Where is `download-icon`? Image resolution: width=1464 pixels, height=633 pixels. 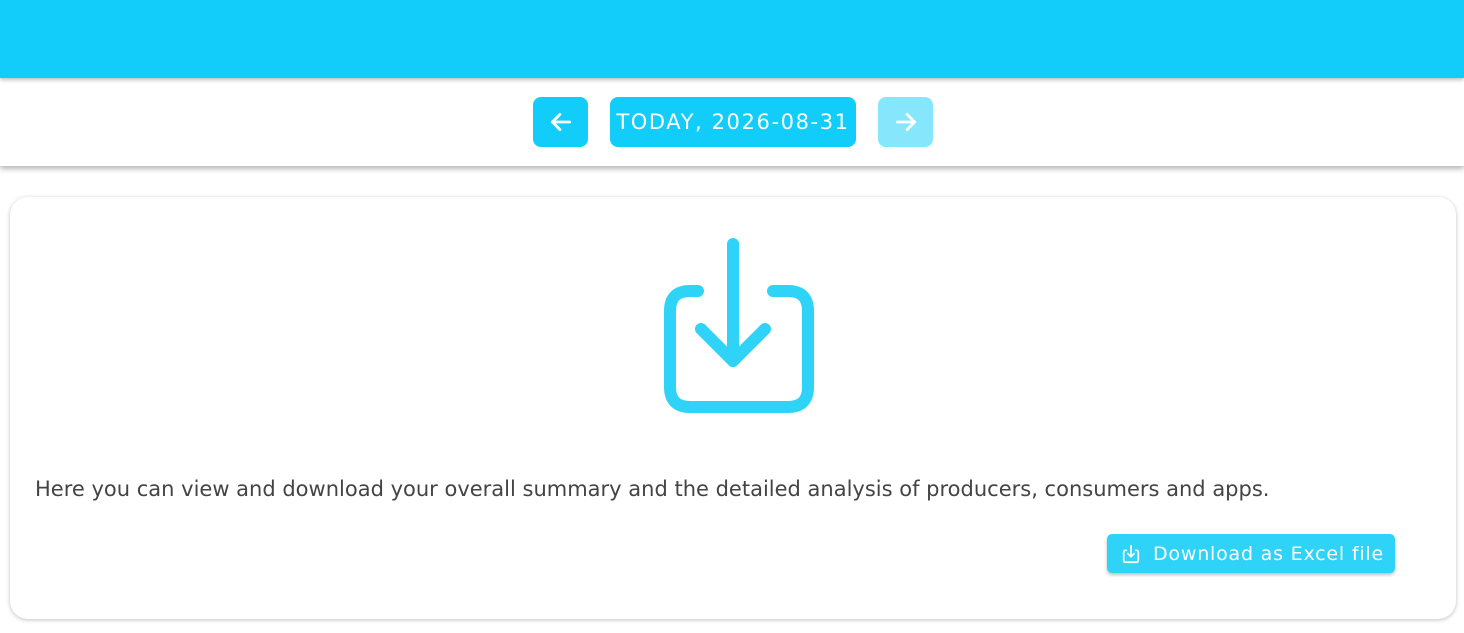 download-icon is located at coordinates (1131, 554).